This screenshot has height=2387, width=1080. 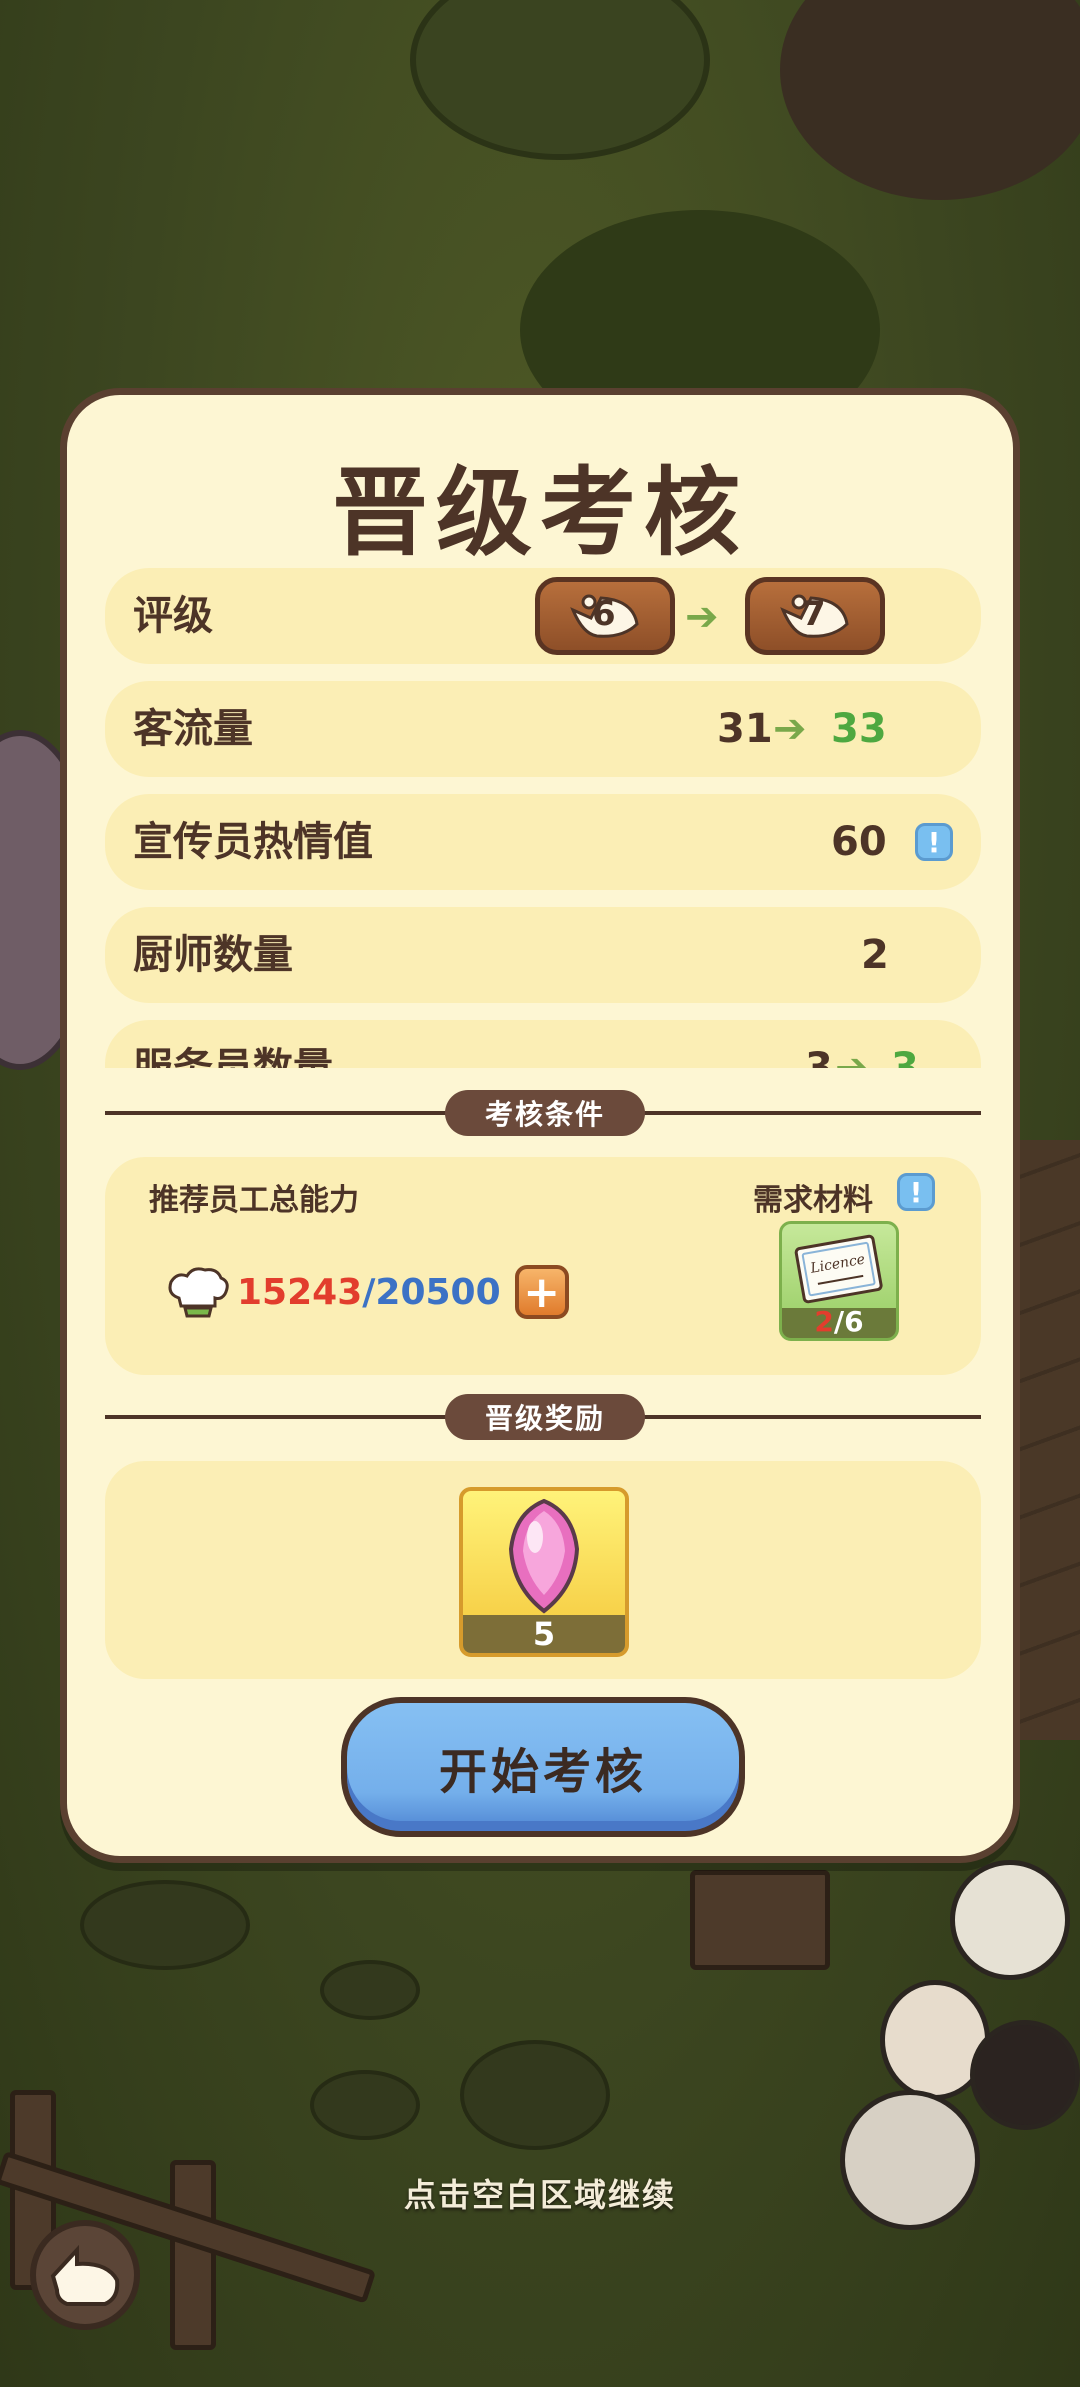 What do you see at coordinates (545, 1113) in the screenshot?
I see `section-title-conditions: 考核条件` at bounding box center [545, 1113].